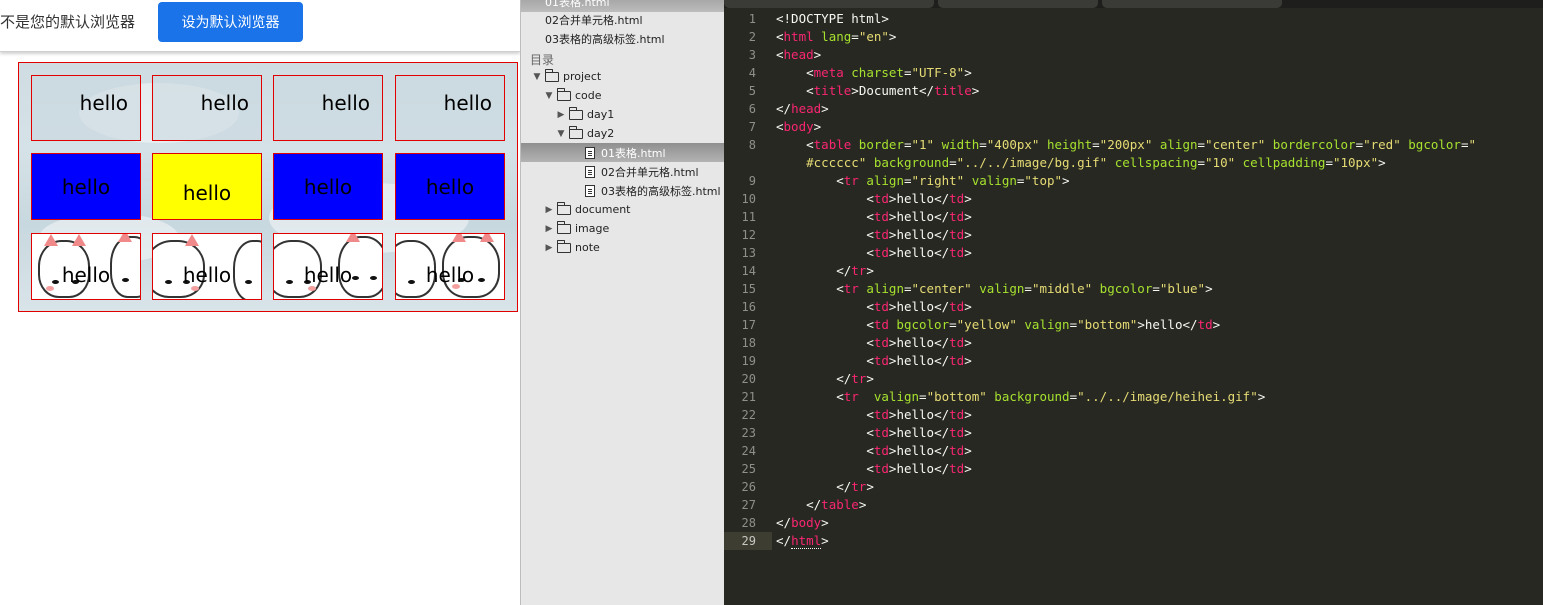  What do you see at coordinates (587, 247) in the screenshot?
I see `tree-item-label: note` at bounding box center [587, 247].